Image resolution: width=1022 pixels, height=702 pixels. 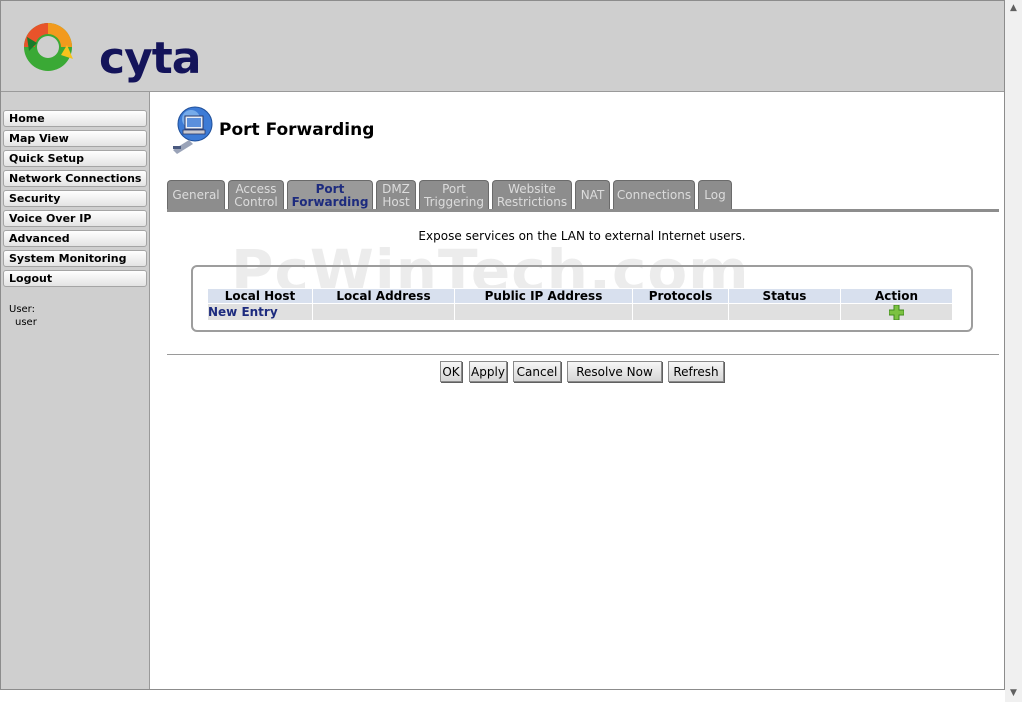 I want to click on header-bar: cyta, so click(x=502, y=46).